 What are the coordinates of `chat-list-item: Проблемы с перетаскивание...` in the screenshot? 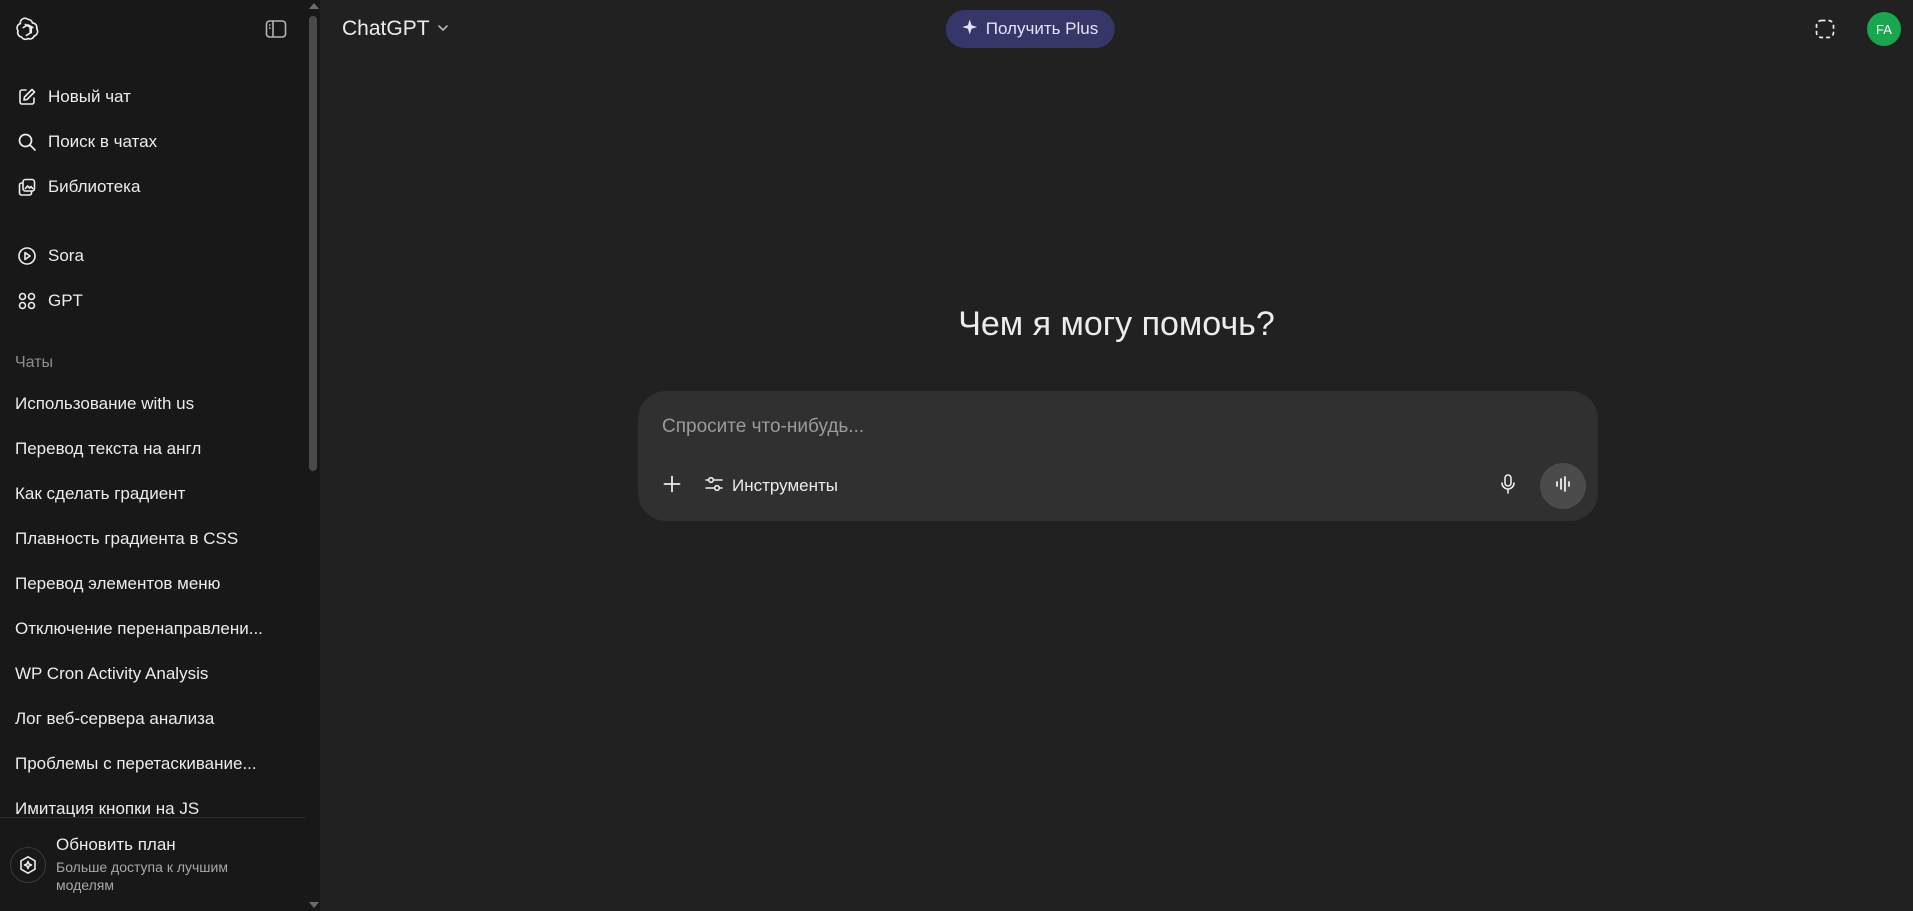 It's located at (153, 763).